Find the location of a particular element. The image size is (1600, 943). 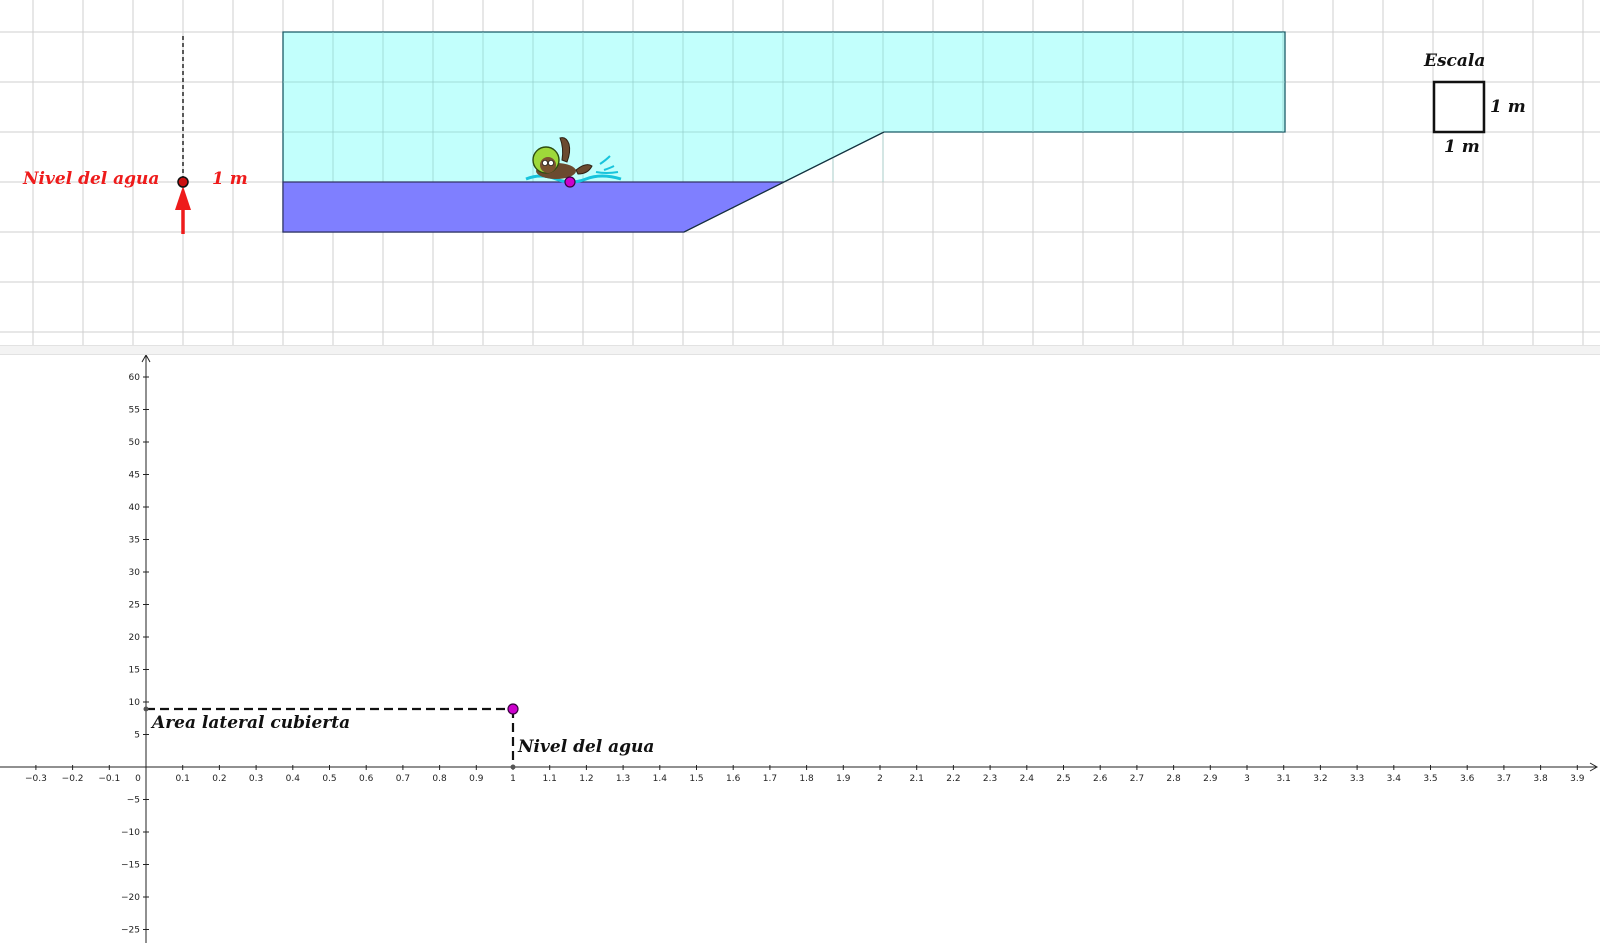

y-axis-ticks: 60 55 50 45 40 35 30 25 20 15 10 5 −5 −10 −15 −20 −25 is located at coordinates (135, 654).